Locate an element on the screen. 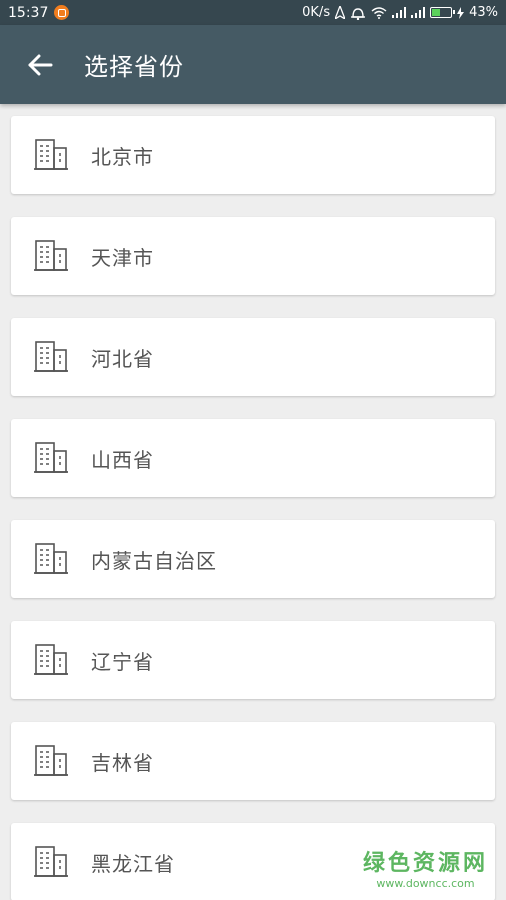 Image resolution: width=506 pixels, height=900 pixels. province-item: 内蒙古自治区 is located at coordinates (253, 559).